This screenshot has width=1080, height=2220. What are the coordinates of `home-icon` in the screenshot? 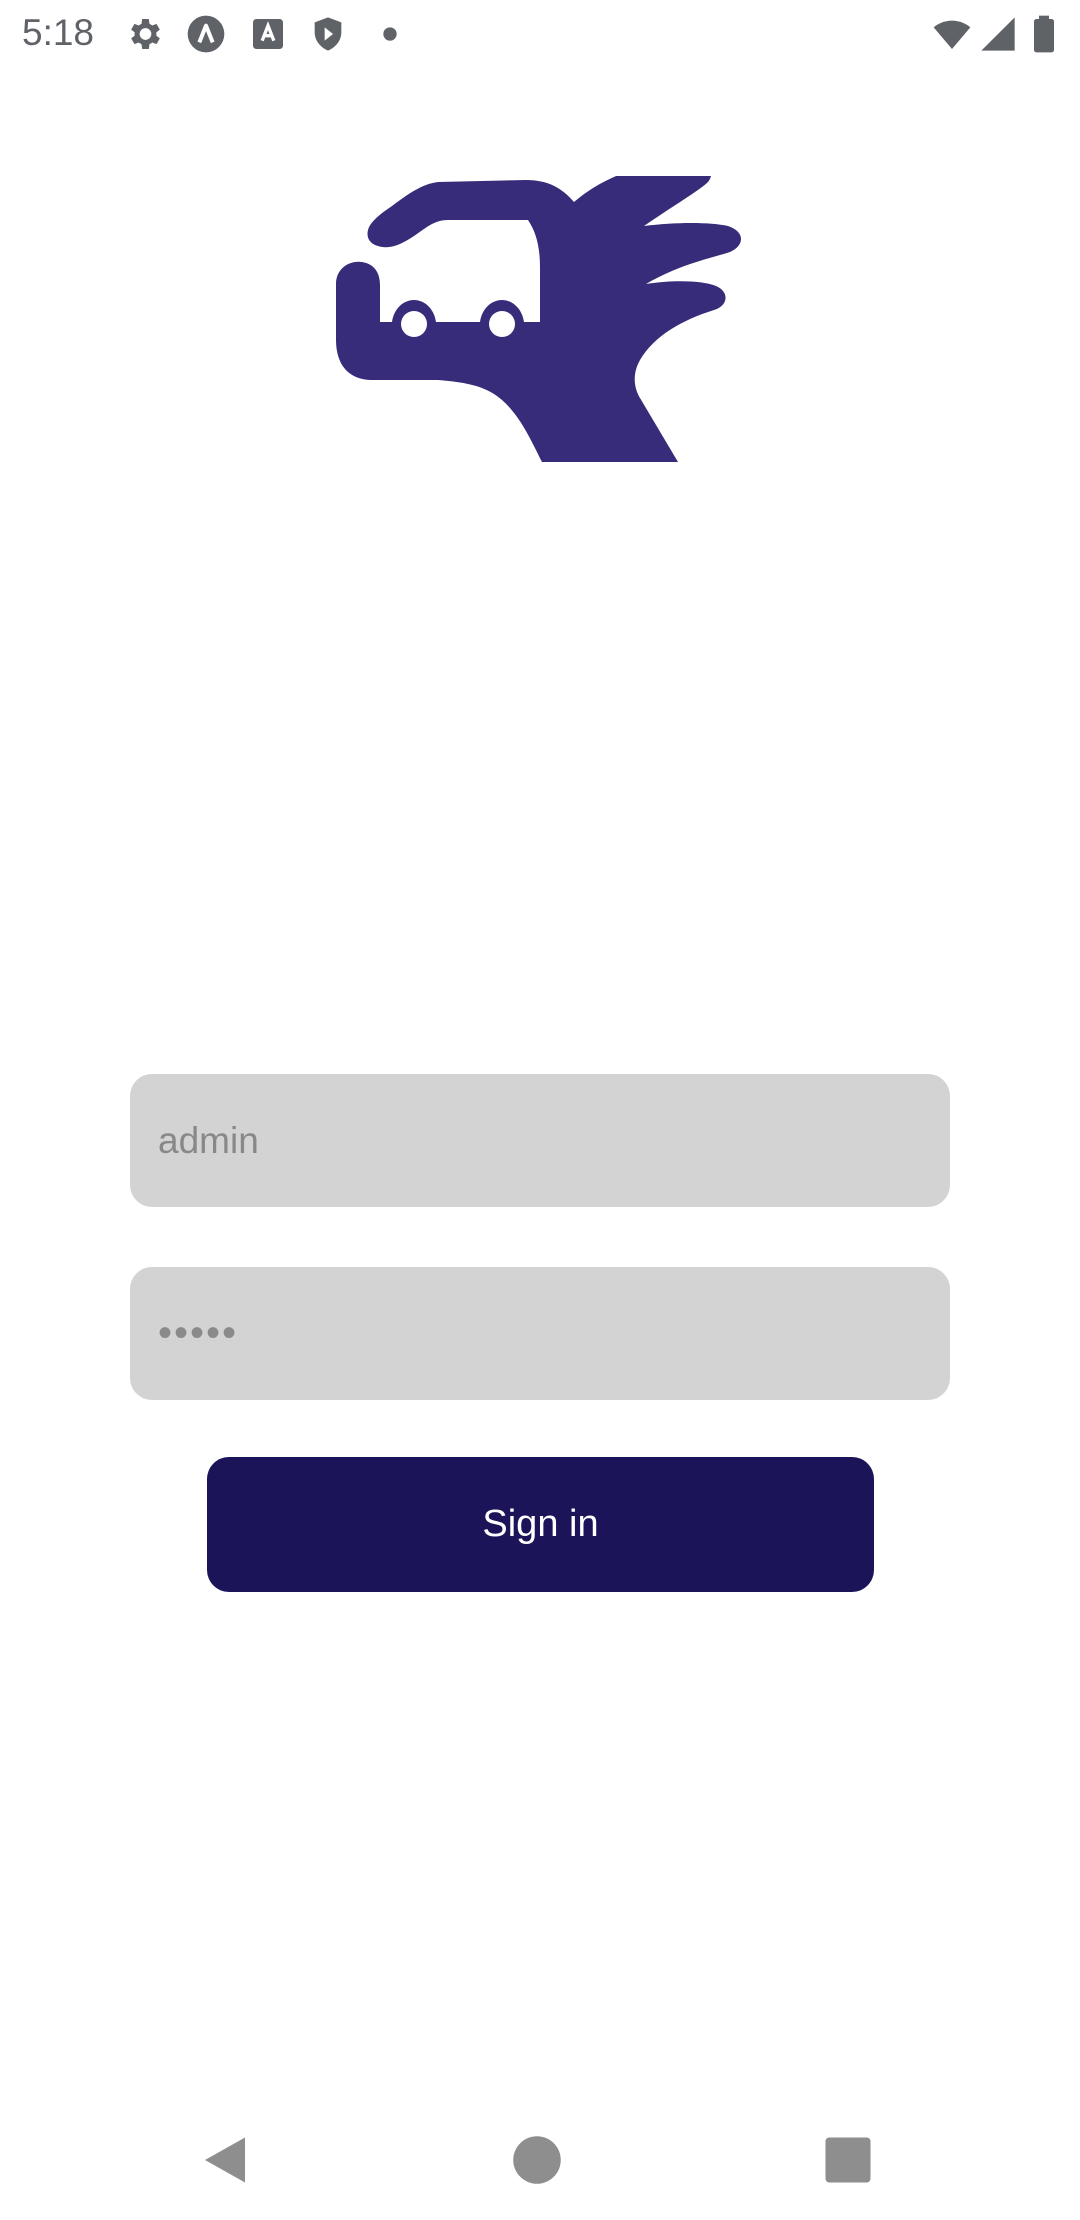 It's located at (537, 2160).